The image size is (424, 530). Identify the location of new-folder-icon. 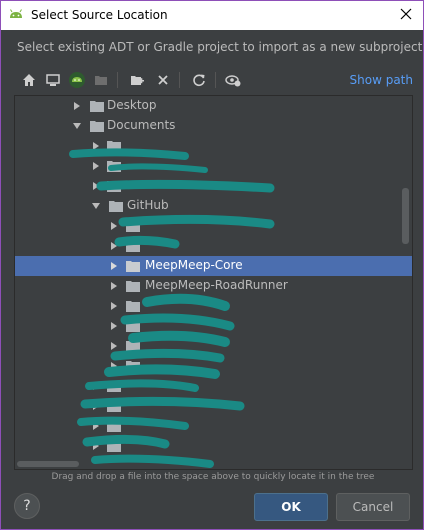
(137, 80).